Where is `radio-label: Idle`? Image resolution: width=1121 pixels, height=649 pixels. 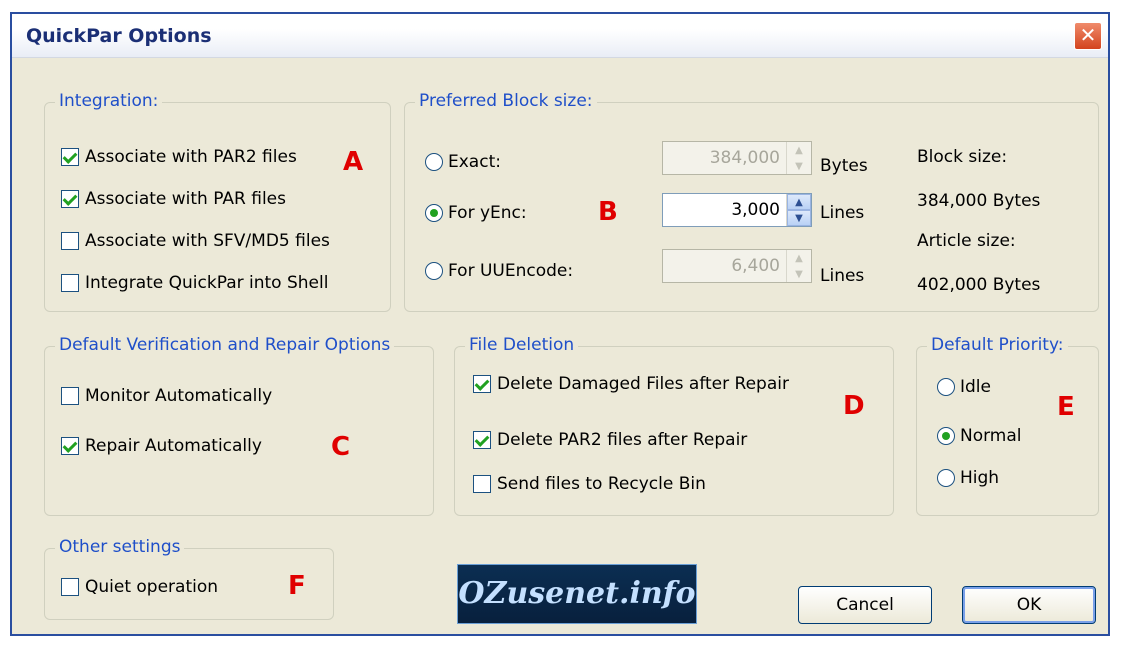
radio-label: Idle is located at coordinates (975, 387).